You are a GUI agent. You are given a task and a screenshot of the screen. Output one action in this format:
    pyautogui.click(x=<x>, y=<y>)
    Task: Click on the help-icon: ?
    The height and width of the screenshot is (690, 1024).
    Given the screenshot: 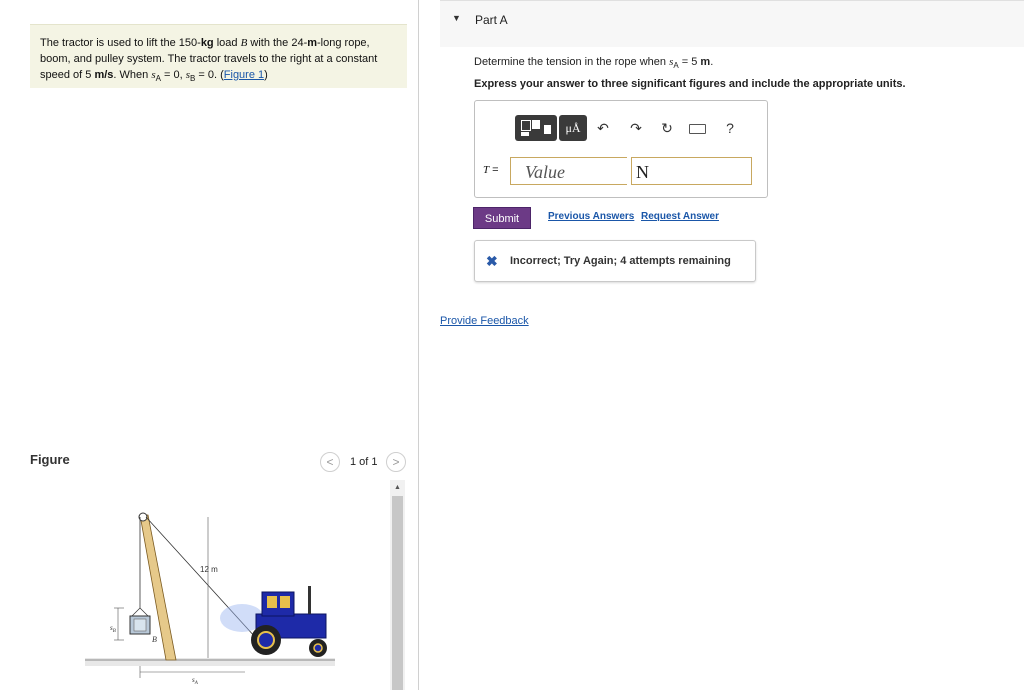 What is the action you would take?
    pyautogui.click(x=730, y=128)
    